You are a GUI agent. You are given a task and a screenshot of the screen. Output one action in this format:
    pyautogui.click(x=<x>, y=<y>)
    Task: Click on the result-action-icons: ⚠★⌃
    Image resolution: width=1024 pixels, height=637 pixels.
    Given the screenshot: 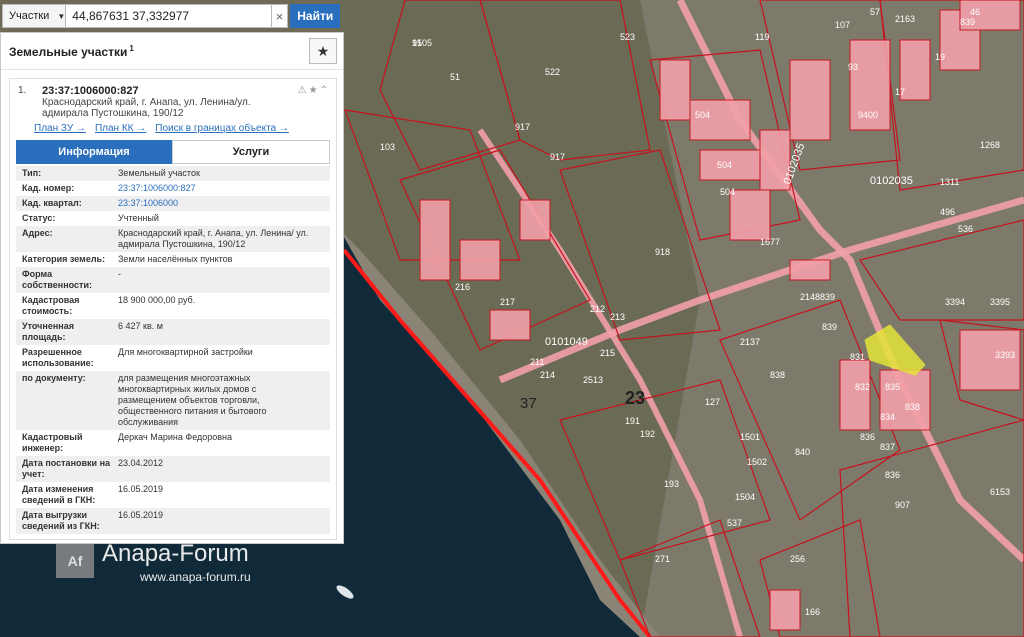 What is the action you would take?
    pyautogui.click(x=314, y=90)
    